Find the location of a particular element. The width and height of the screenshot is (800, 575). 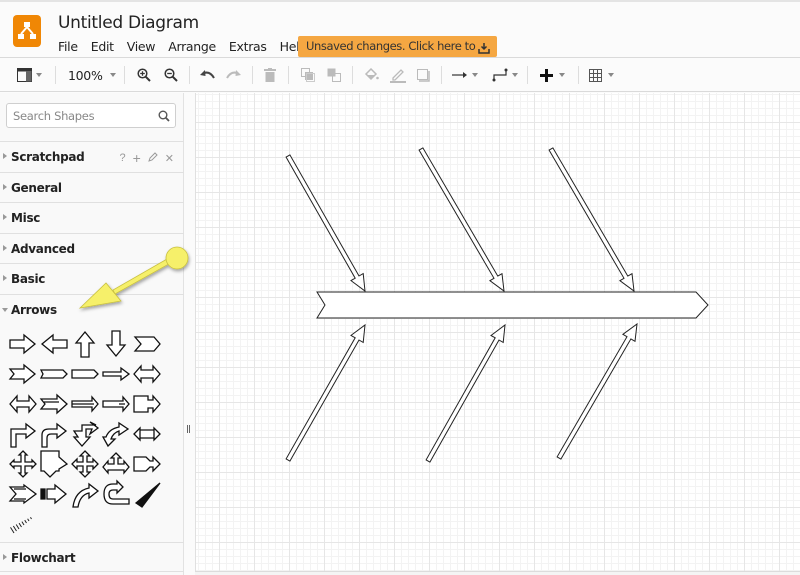

horizontal-scrollbar is located at coordinates (497, 573).